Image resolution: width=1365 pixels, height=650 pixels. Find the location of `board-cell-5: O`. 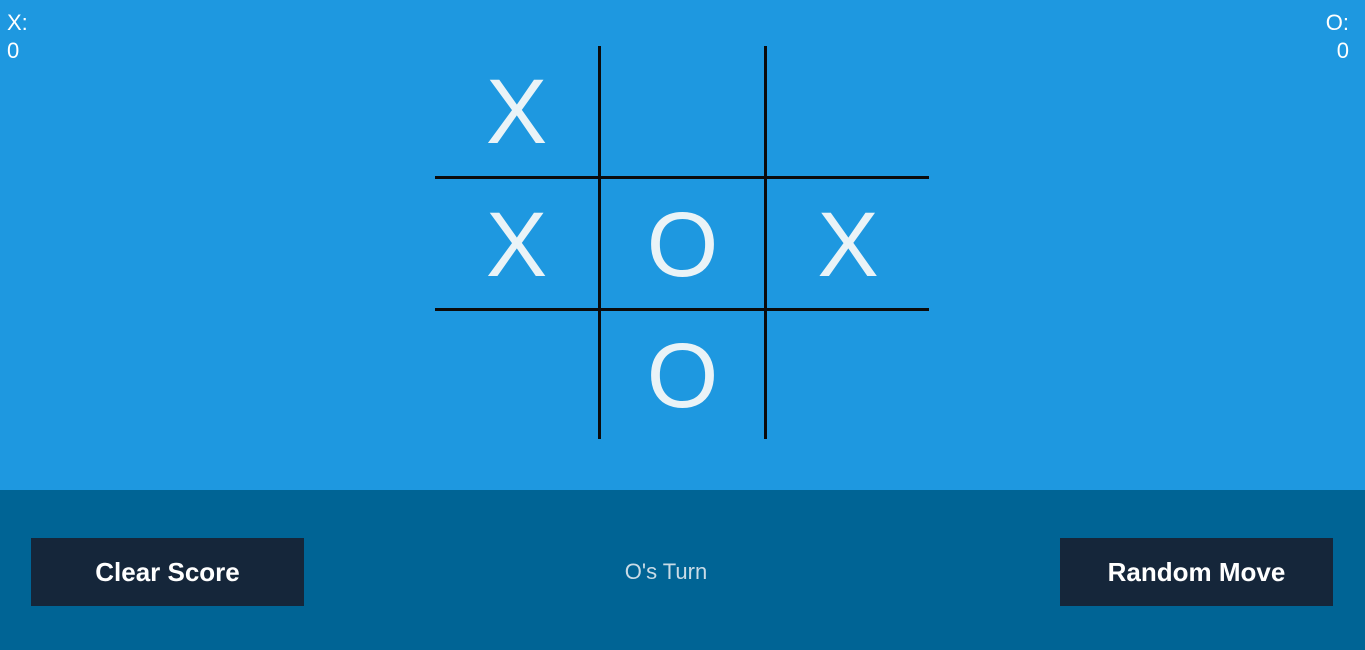

board-cell-5: O is located at coordinates (682, 244).